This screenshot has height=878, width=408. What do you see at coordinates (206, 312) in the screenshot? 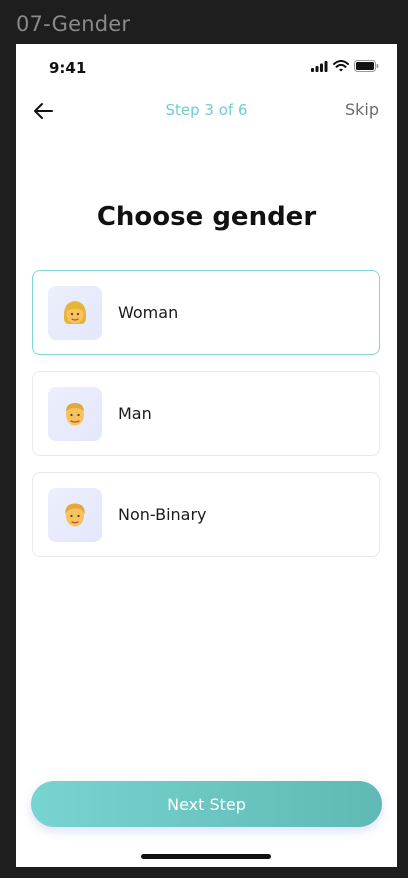
I see `gender-option-woman: Woman` at bounding box center [206, 312].